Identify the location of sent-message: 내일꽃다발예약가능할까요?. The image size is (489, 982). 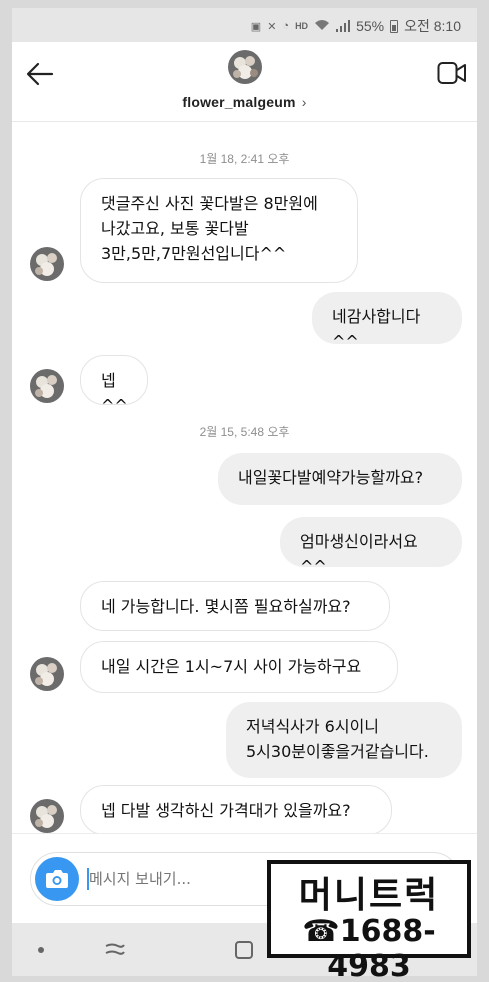
(340, 479).